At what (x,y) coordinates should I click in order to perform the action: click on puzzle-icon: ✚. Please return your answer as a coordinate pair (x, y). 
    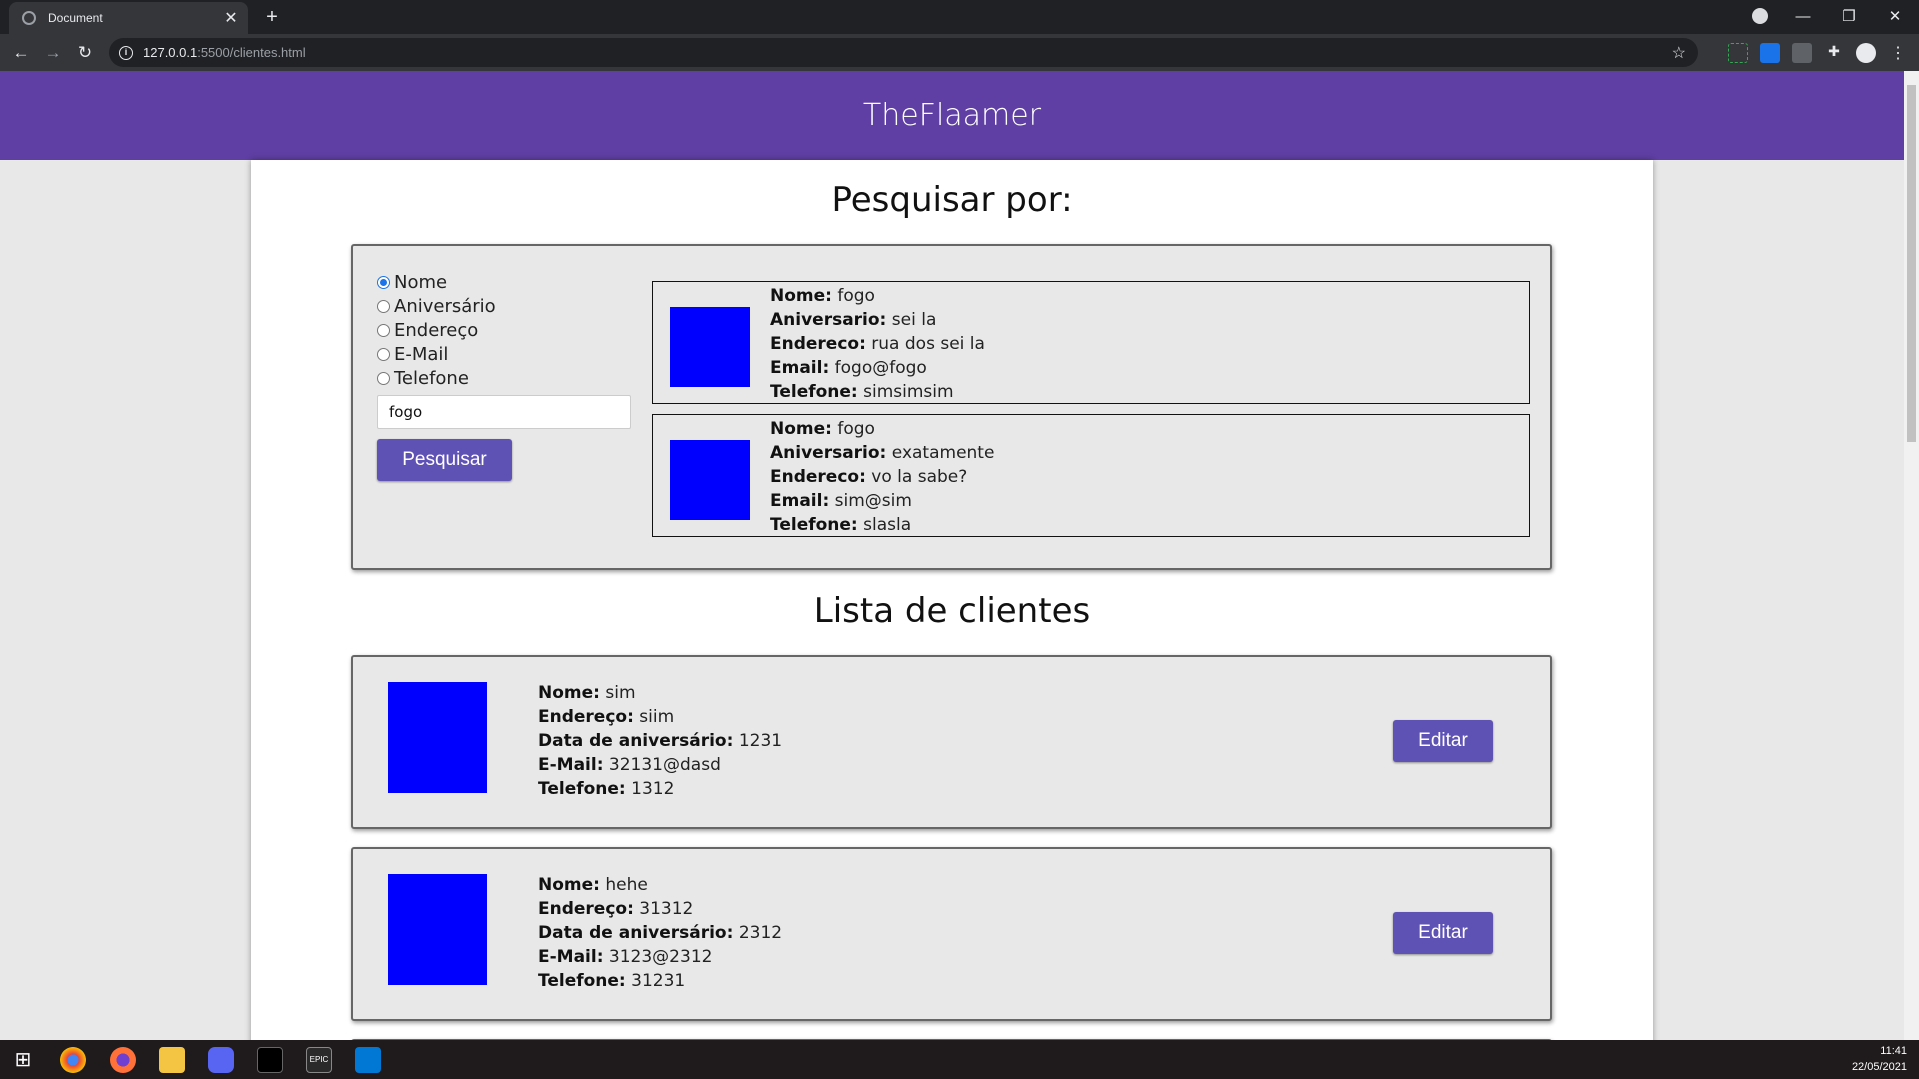
    Looking at the image, I should click on (1834, 53).